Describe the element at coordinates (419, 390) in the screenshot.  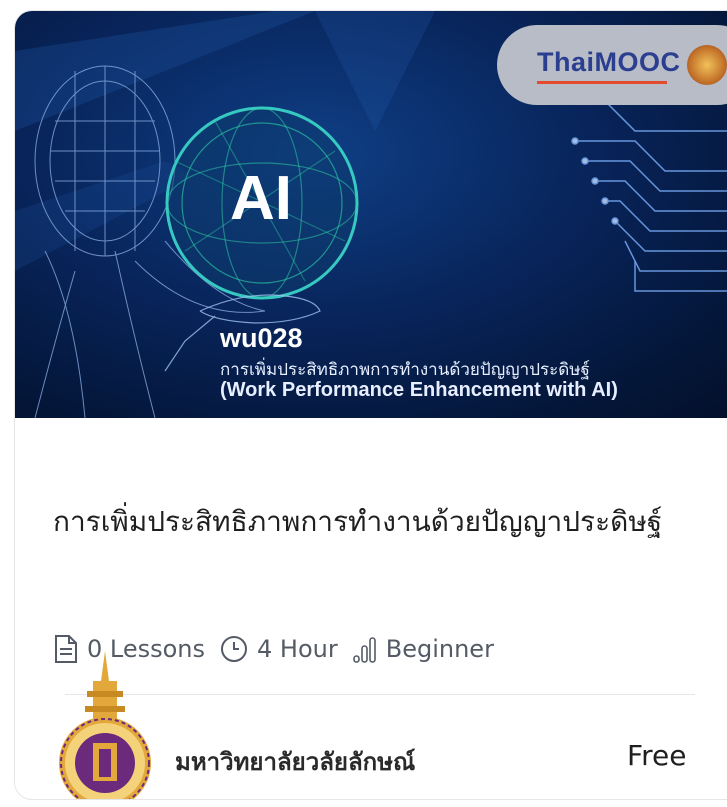
I see `thumbnail-subtitle-english: (Work Performance Enhancement with AI)` at that location.